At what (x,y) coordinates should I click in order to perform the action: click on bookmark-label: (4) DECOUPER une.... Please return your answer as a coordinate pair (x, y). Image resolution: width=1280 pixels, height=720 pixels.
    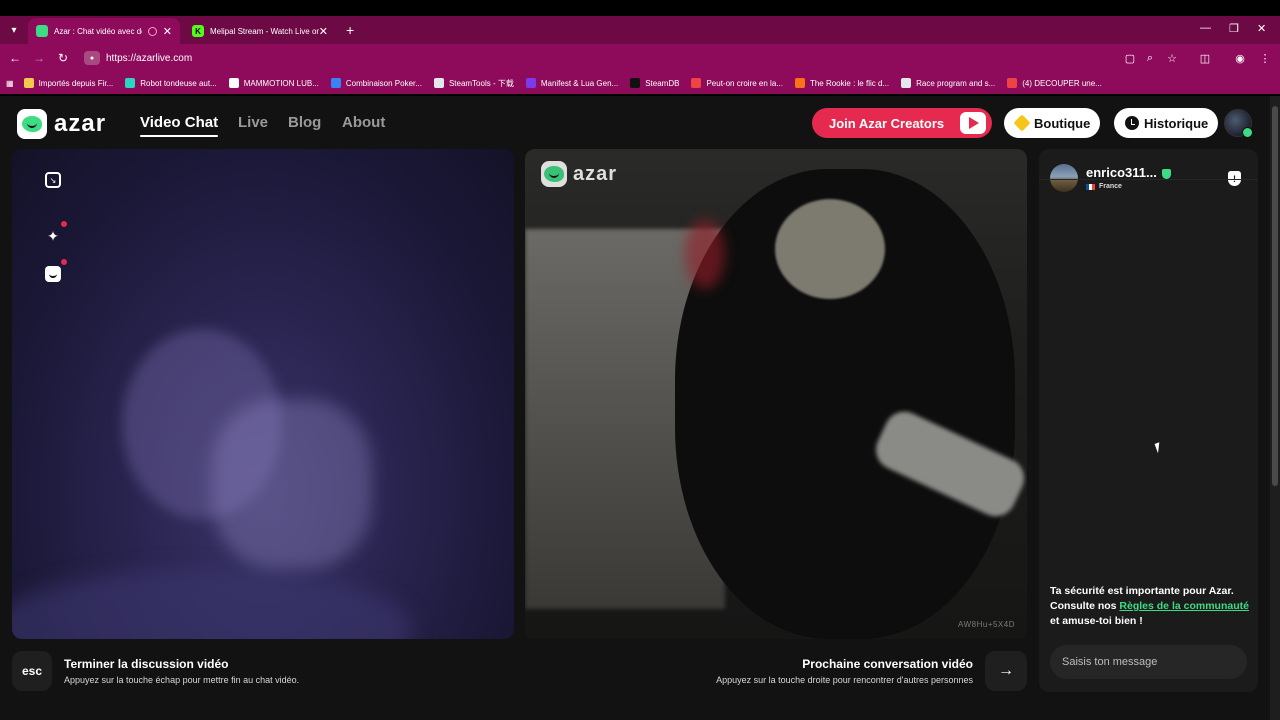
    Looking at the image, I should click on (1062, 83).